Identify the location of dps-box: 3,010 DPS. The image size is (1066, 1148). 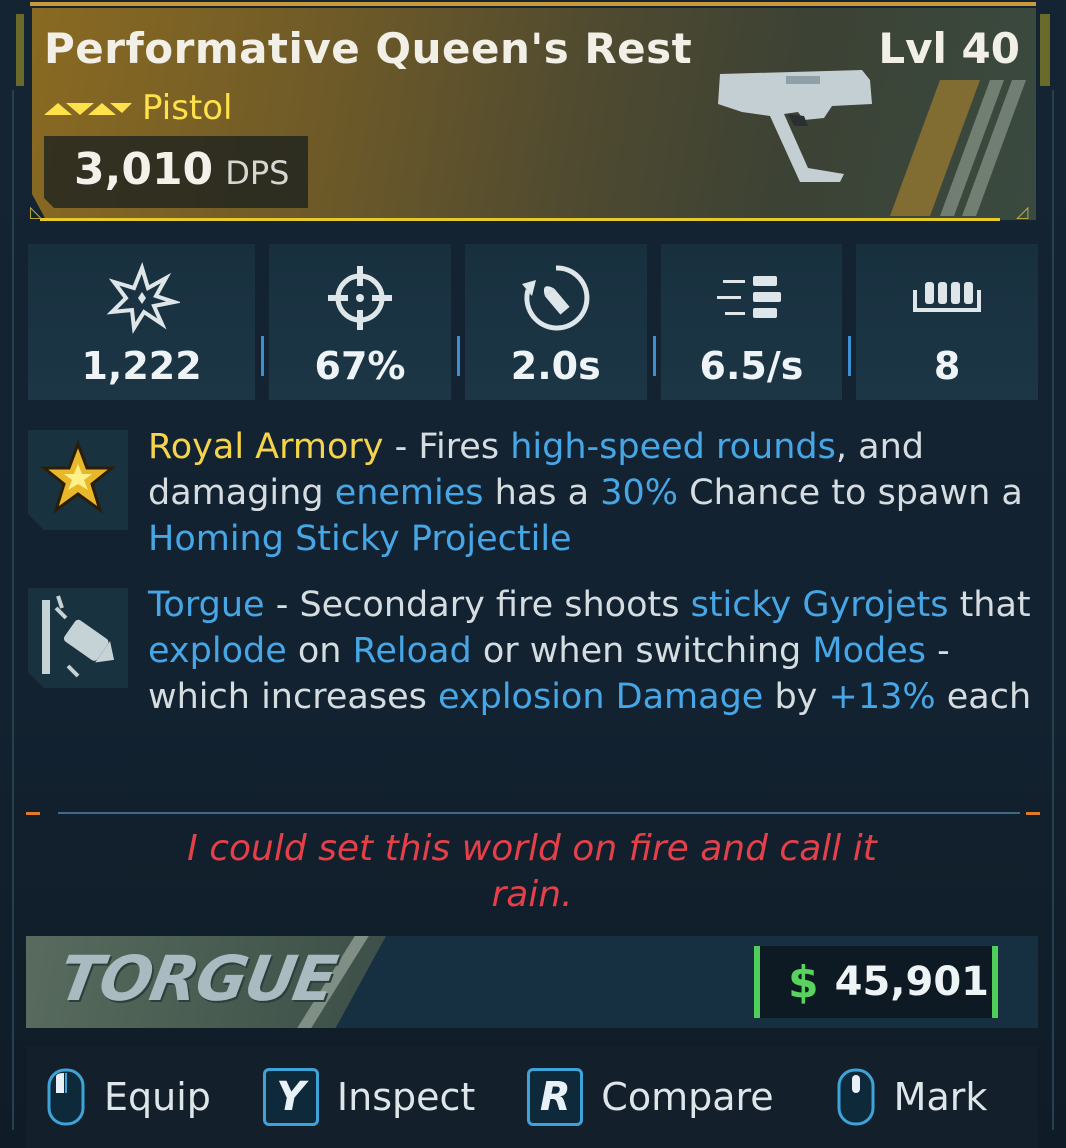
(176, 172).